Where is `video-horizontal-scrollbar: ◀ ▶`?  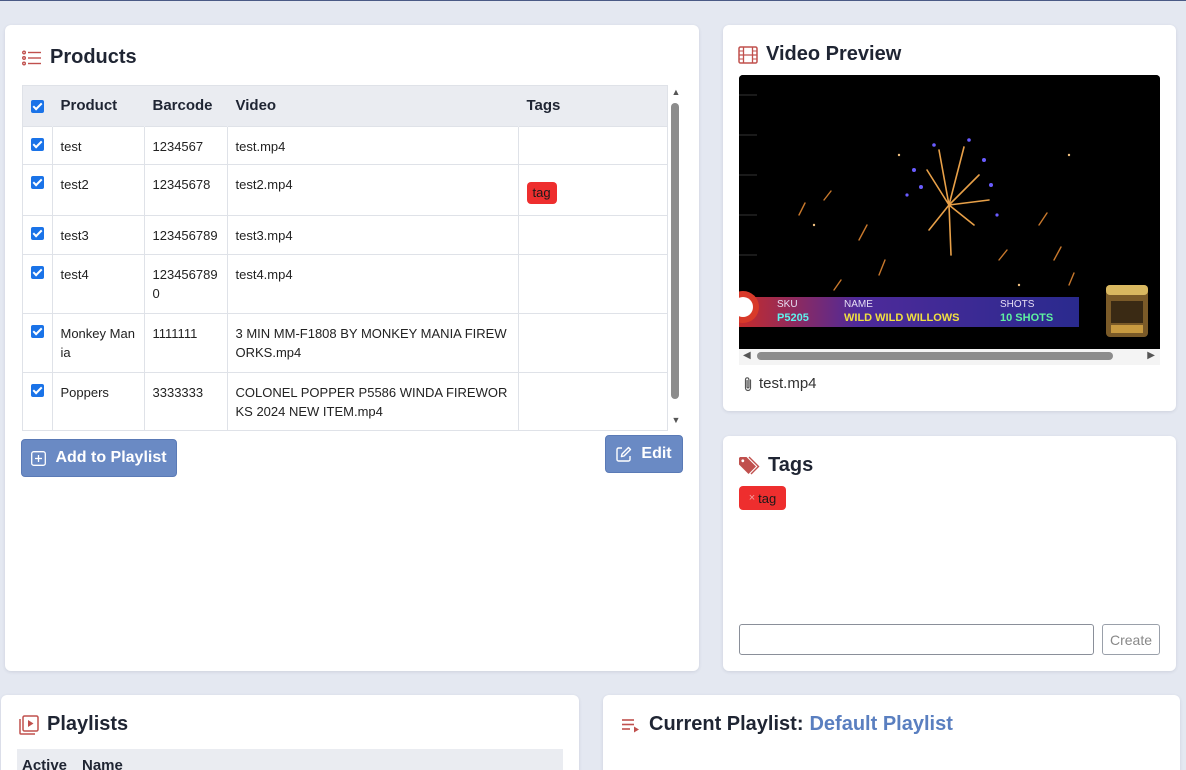
video-horizontal-scrollbar: ◀ ▶ is located at coordinates (949, 357).